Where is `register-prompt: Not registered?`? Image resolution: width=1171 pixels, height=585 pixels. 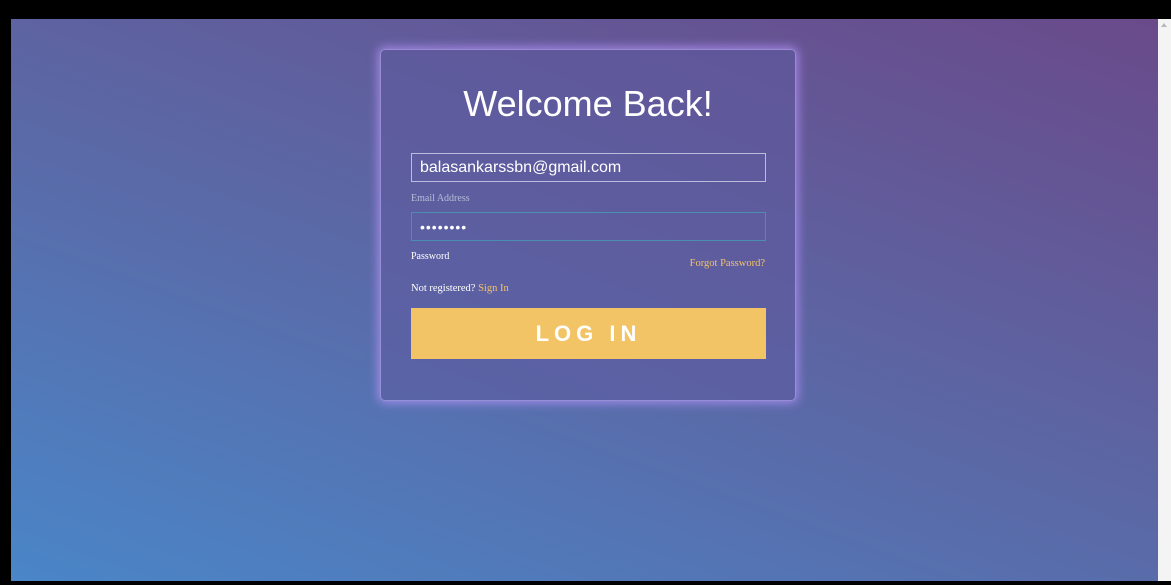
register-prompt: Not registered? is located at coordinates (443, 288).